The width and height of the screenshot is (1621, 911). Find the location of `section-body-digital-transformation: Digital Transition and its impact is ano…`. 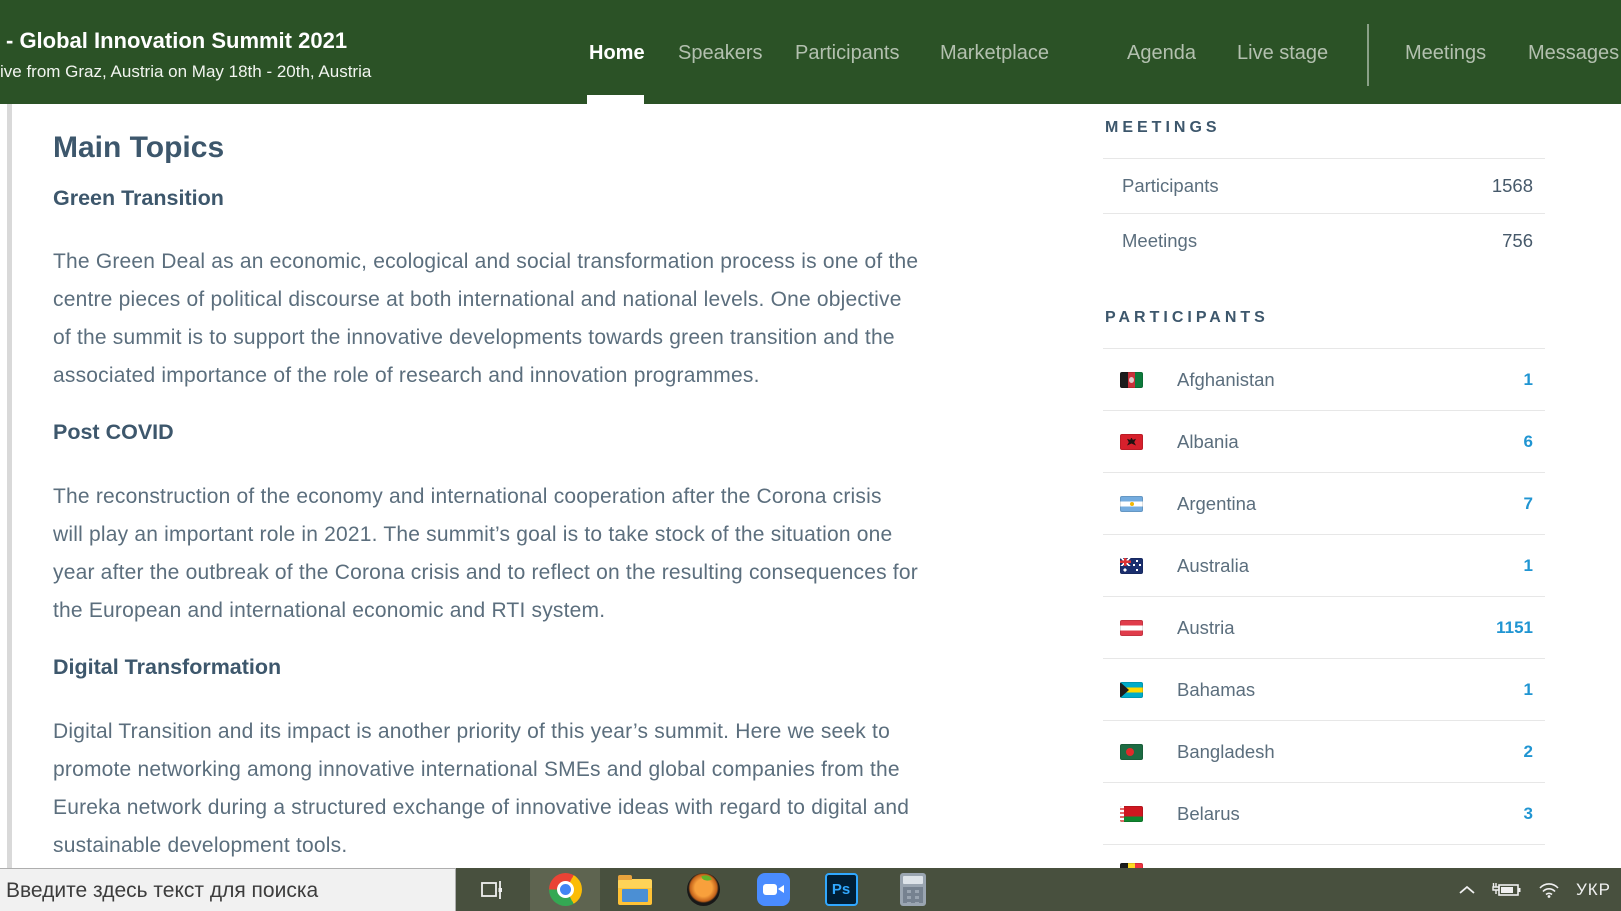

section-body-digital-transformation: Digital Transition and its impact is ano… is located at coordinates (553, 789).